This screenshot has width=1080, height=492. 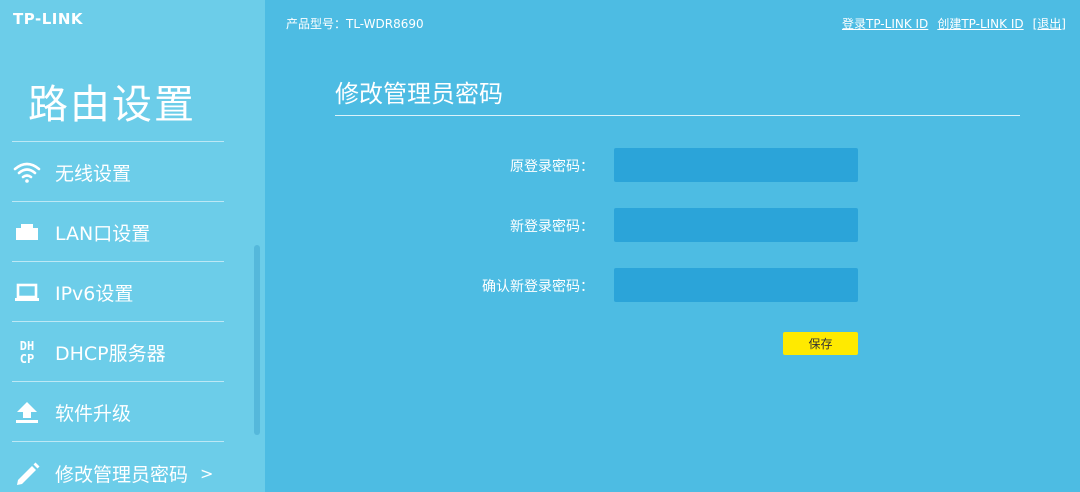 I want to click on sidebar-item-label: LAN口设置, so click(x=103, y=233).